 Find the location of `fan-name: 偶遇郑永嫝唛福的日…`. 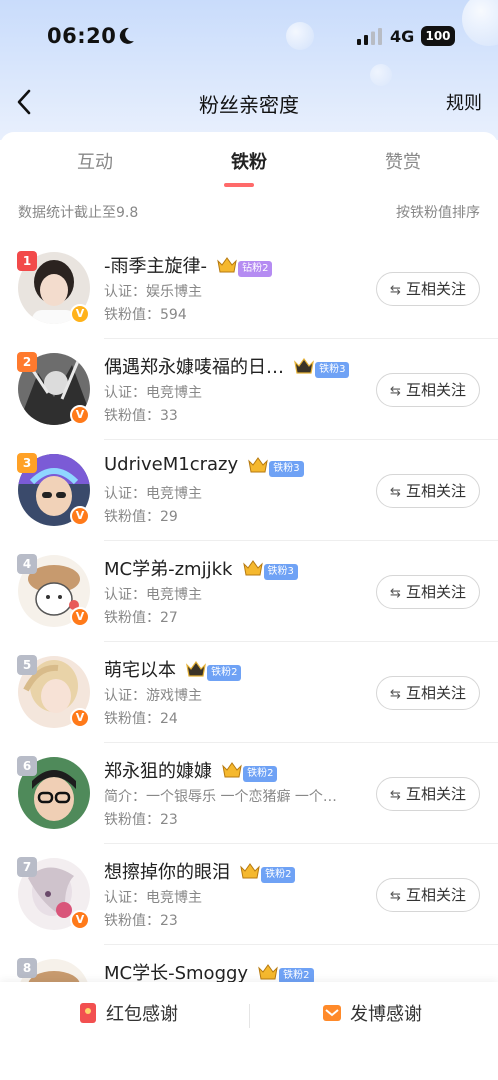

fan-name: 偶遇郑永嫝唛福的日… is located at coordinates (194, 366).